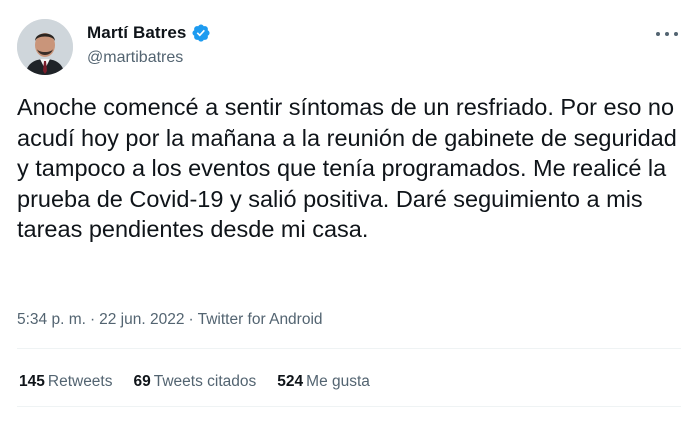 The height and width of the screenshot is (423, 698). What do you see at coordinates (136, 33) in the screenshot?
I see `author-name: Martí Batres` at bounding box center [136, 33].